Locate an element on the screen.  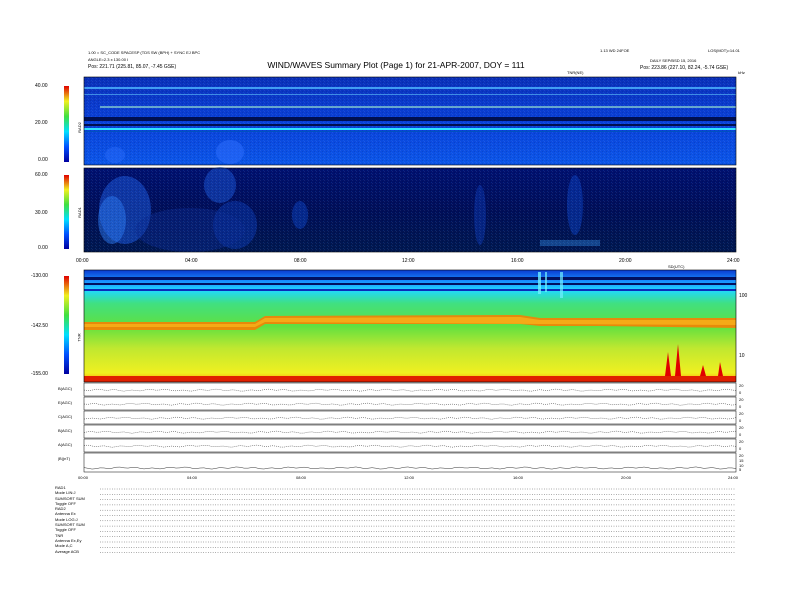
tnr-tick-mid: -142.50 is located at coordinates (39, 326).